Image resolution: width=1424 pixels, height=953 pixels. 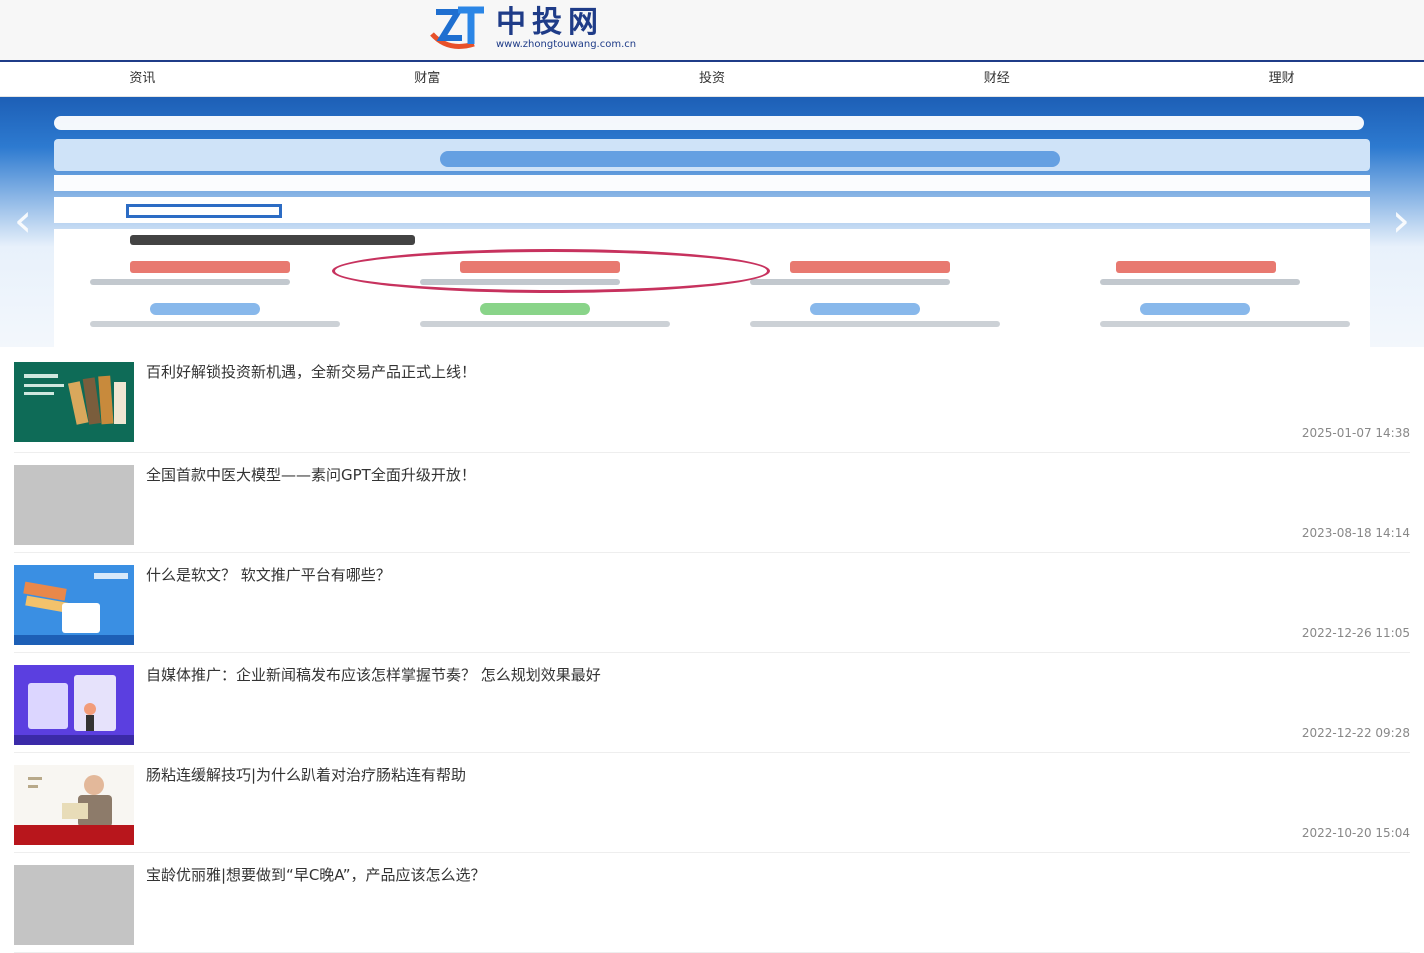 I want to click on site-header: 中投网 www.zhongtouwang.com.cn, so click(x=712, y=31).